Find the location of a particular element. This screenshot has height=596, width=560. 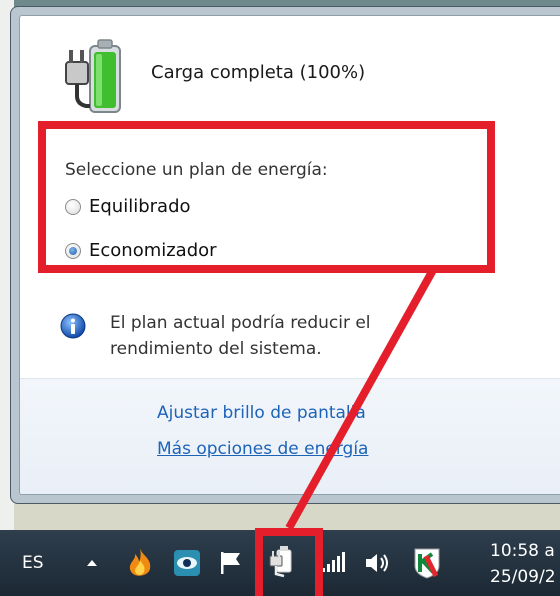

annotation-box-tray-icon is located at coordinates (289, 562).